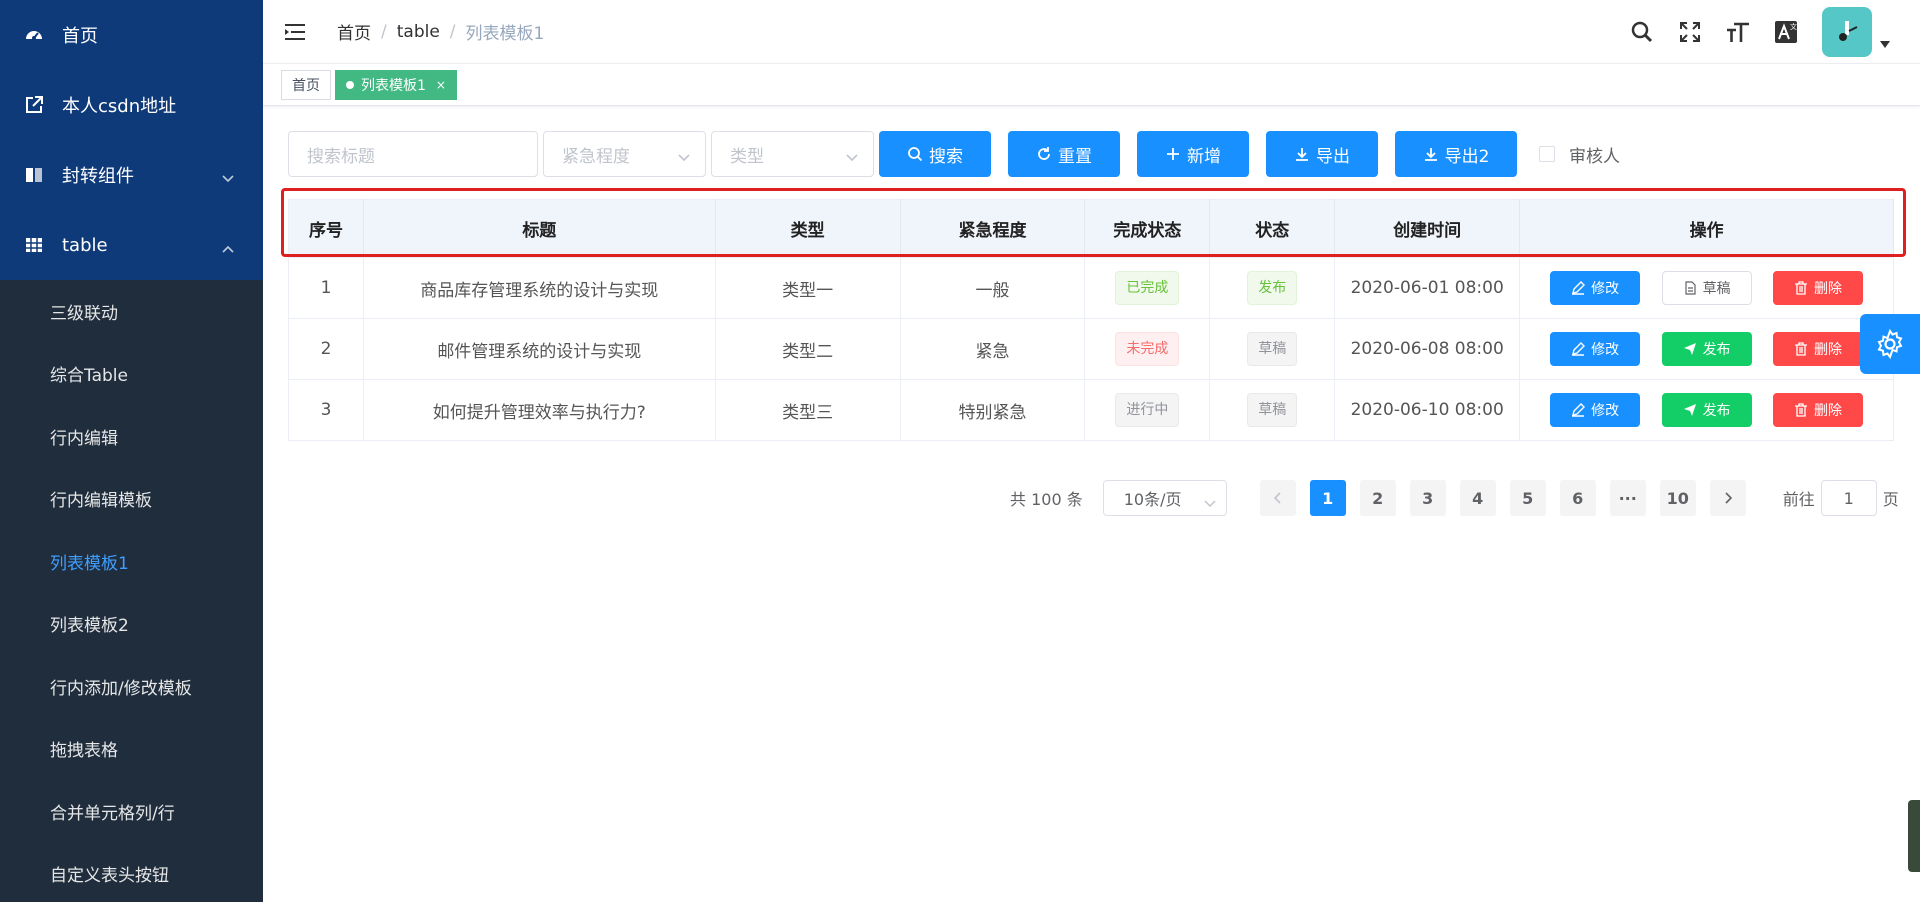 The width and height of the screenshot is (1920, 902). What do you see at coordinates (1890, 344) in the screenshot?
I see `settings-button` at bounding box center [1890, 344].